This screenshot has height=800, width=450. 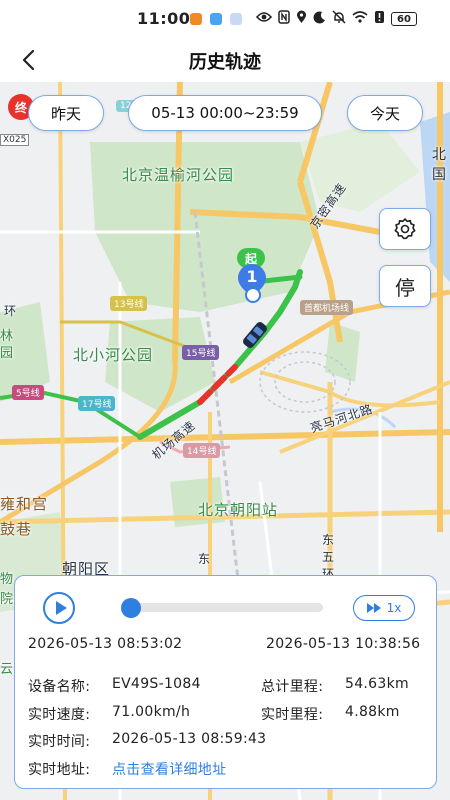 I want to click on settings-button, so click(x=405, y=229).